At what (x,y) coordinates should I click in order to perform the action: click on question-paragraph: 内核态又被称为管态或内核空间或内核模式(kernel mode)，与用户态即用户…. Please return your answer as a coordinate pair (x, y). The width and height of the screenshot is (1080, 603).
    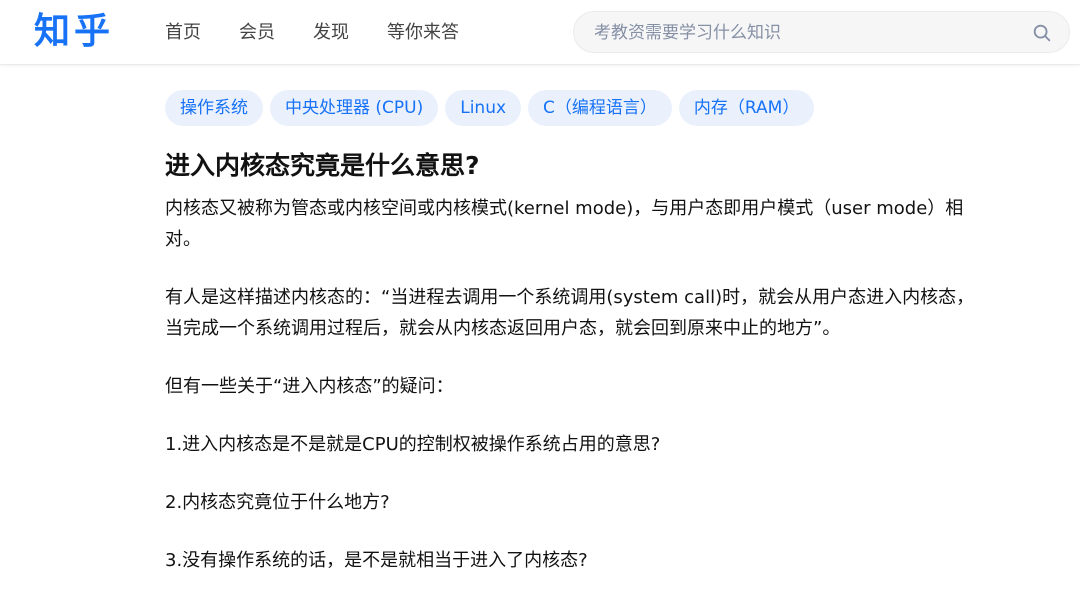
    Looking at the image, I should click on (564, 224).